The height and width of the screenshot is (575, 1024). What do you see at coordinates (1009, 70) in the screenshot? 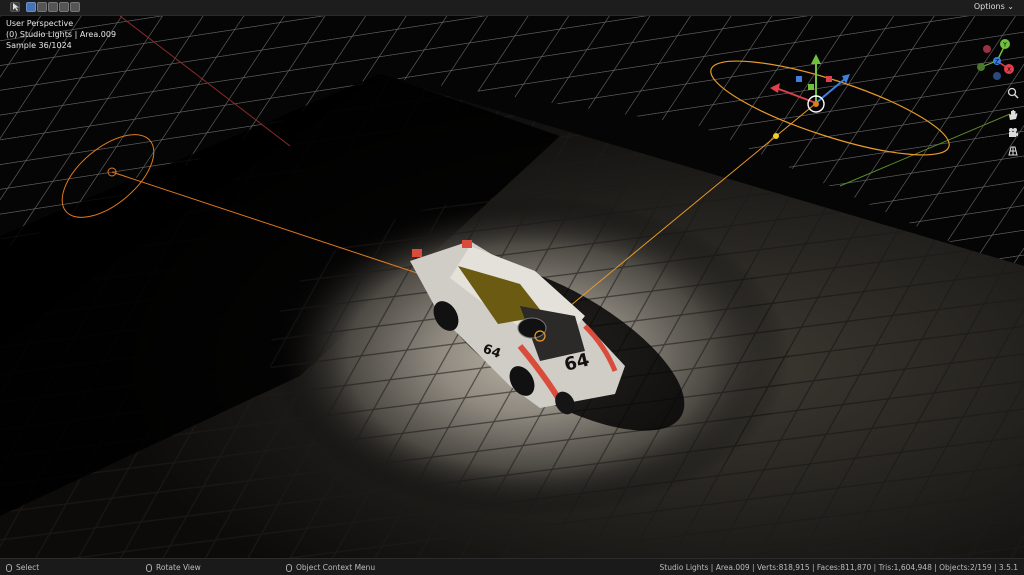
I see `axis-x-label: X` at bounding box center [1009, 70].